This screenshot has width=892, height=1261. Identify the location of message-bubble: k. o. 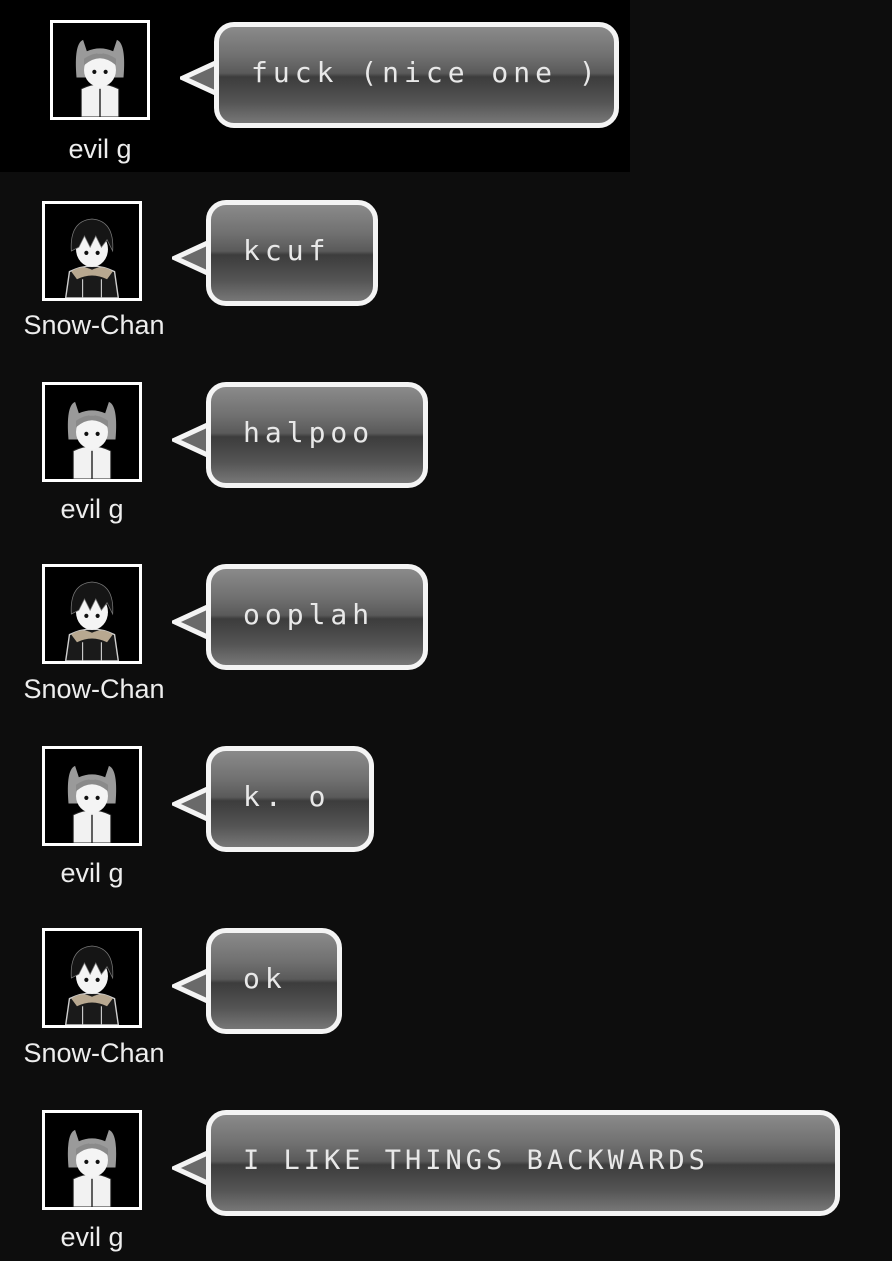
(290, 799).